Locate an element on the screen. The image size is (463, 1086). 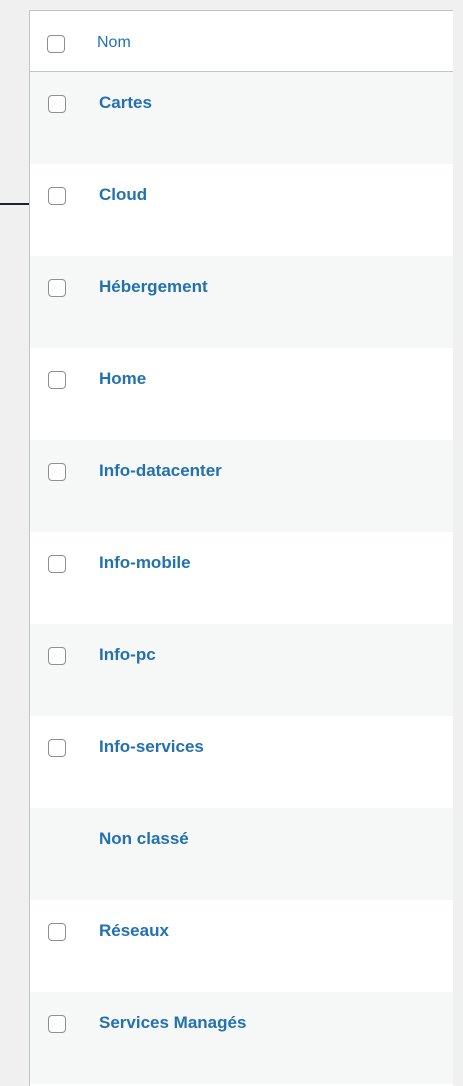
table-row: Services Managés is located at coordinates (241, 1038).